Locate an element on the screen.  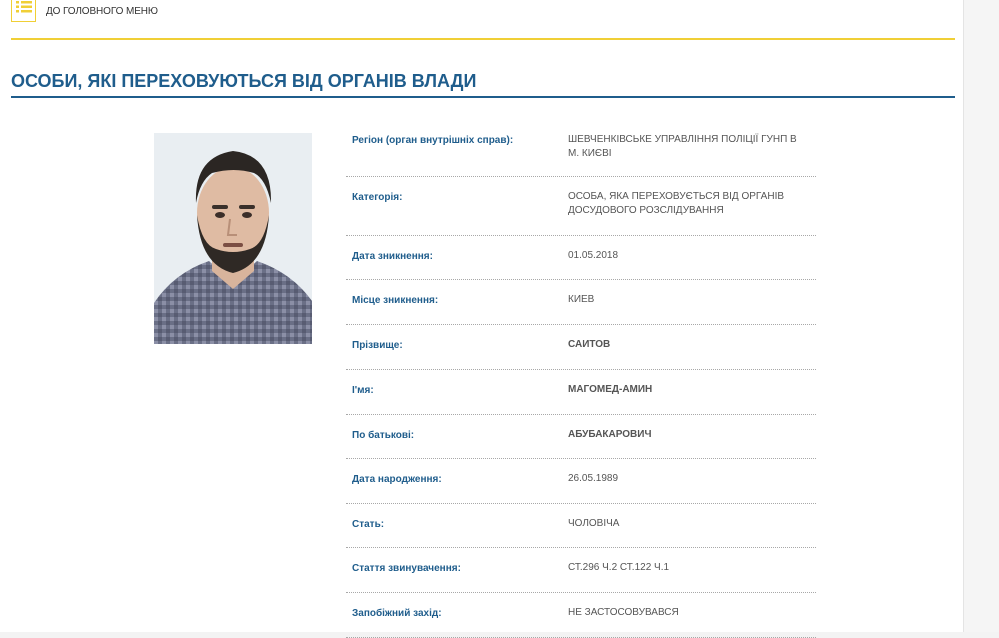
detail-value: НЕ ЗАСТОСОВУВАВСЯ is located at coordinates (623, 612).